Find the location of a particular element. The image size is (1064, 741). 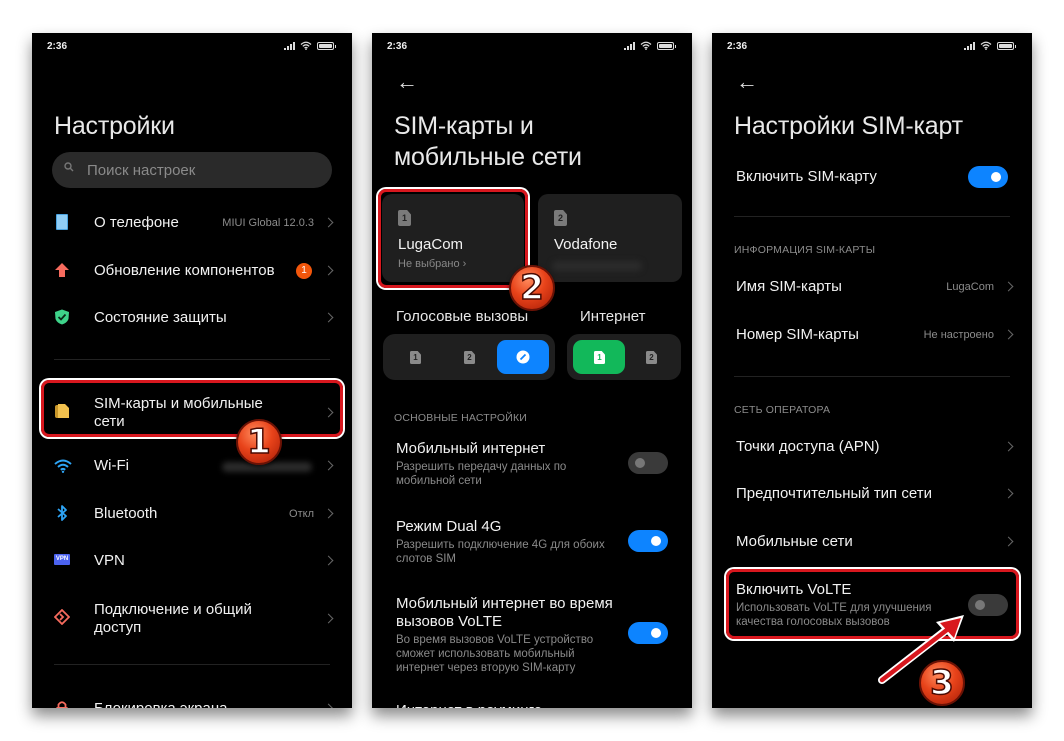

setting-description-line: Во время вызовов VoLTE устройство is located at coordinates (495, 640).